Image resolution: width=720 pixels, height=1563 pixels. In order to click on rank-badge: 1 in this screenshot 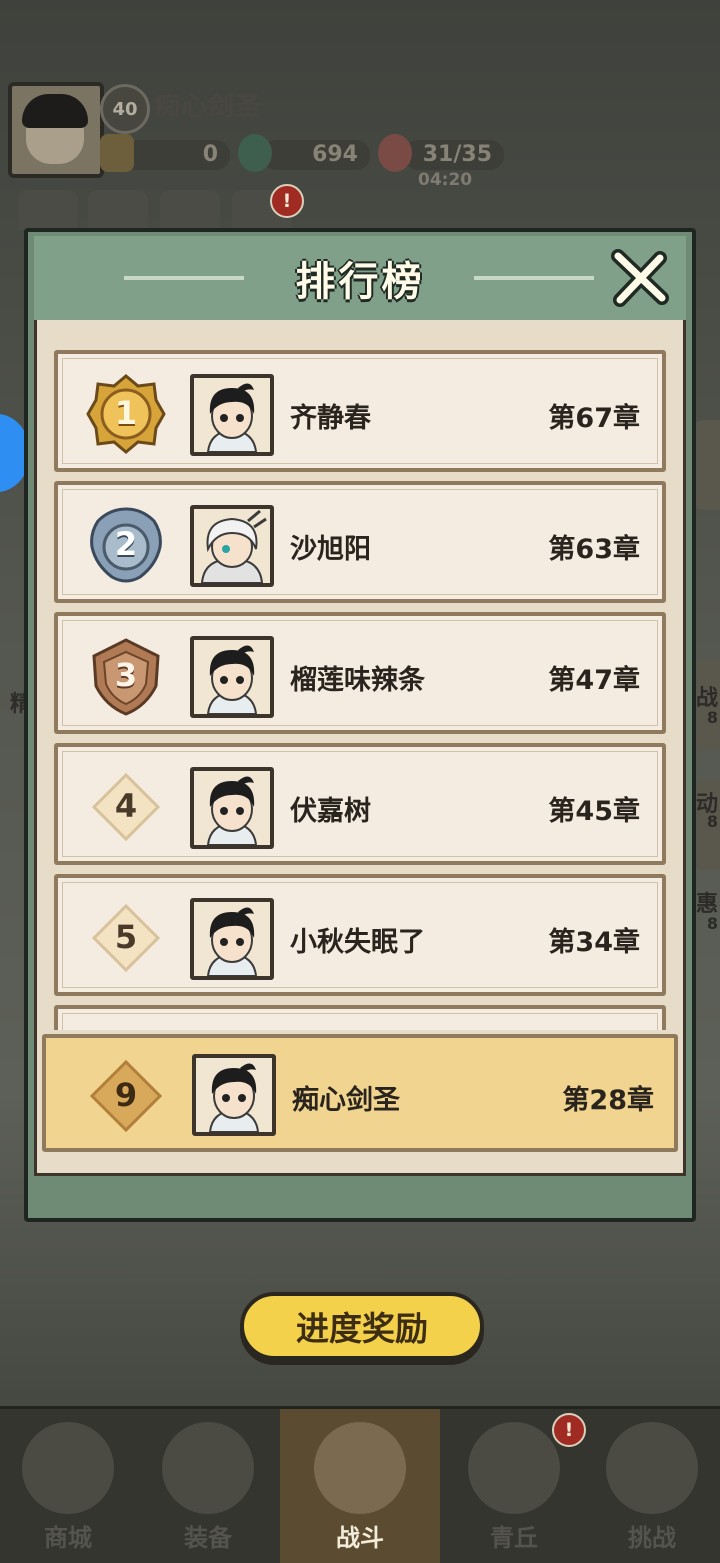, I will do `click(126, 413)`.